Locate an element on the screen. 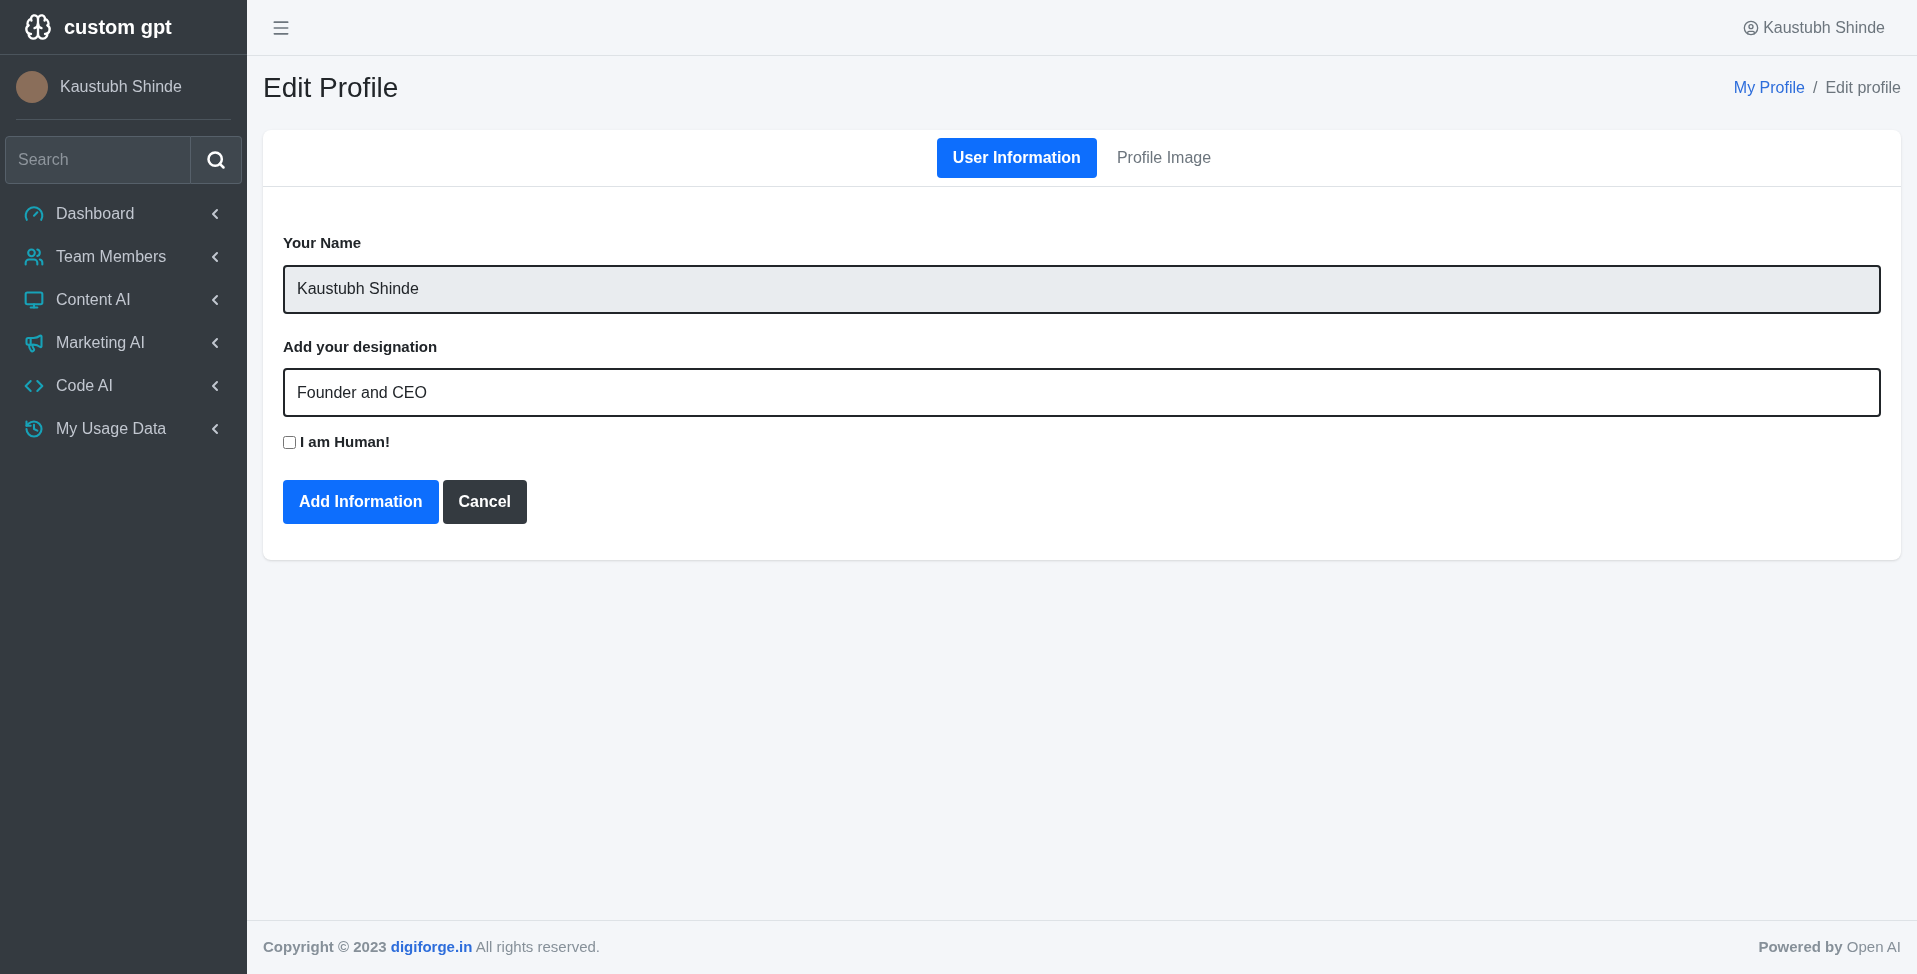  user-name: Kaustubh Shinde is located at coordinates (121, 87).